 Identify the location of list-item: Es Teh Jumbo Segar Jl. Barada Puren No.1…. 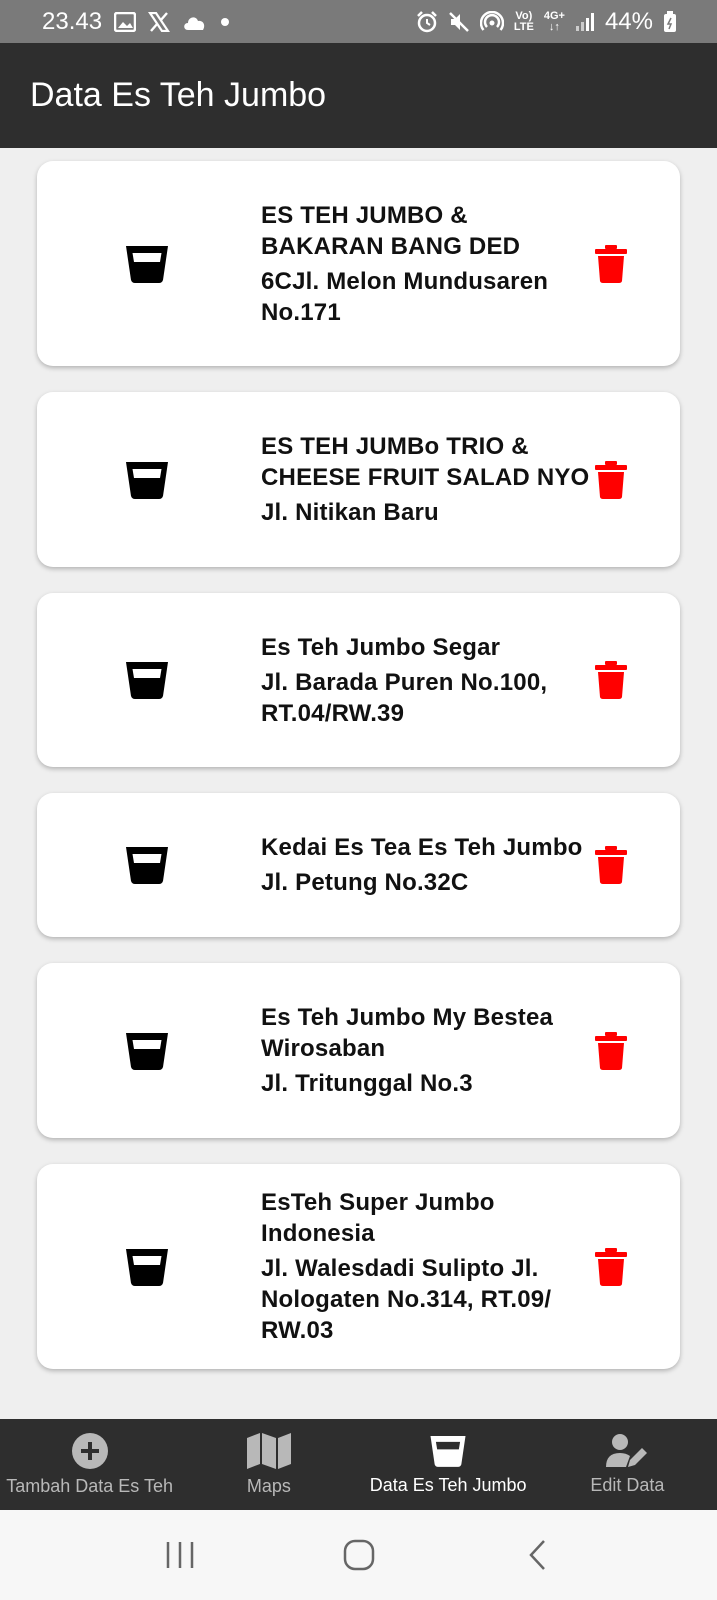
(358, 680).